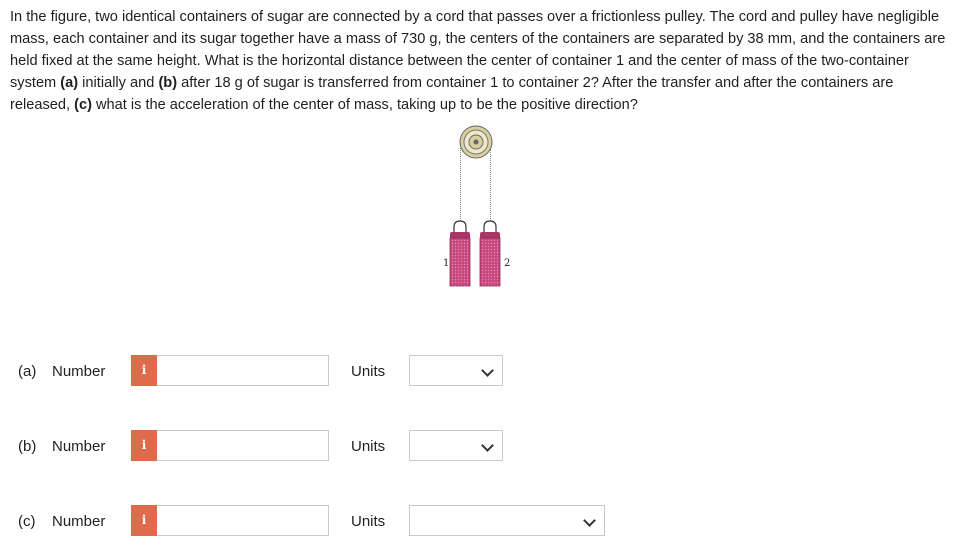 This screenshot has height=551, width=956. I want to click on number-label-b: Number, so click(79, 446).